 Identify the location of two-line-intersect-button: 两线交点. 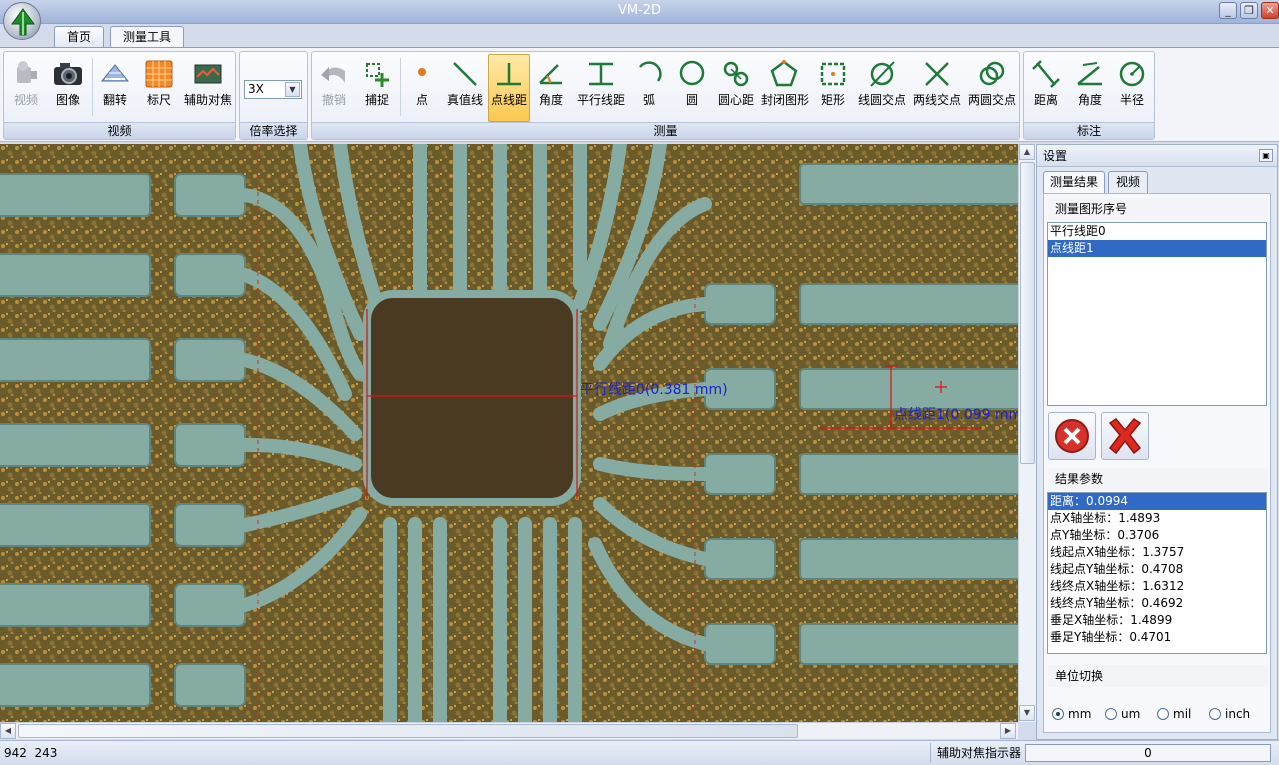
(937, 88).